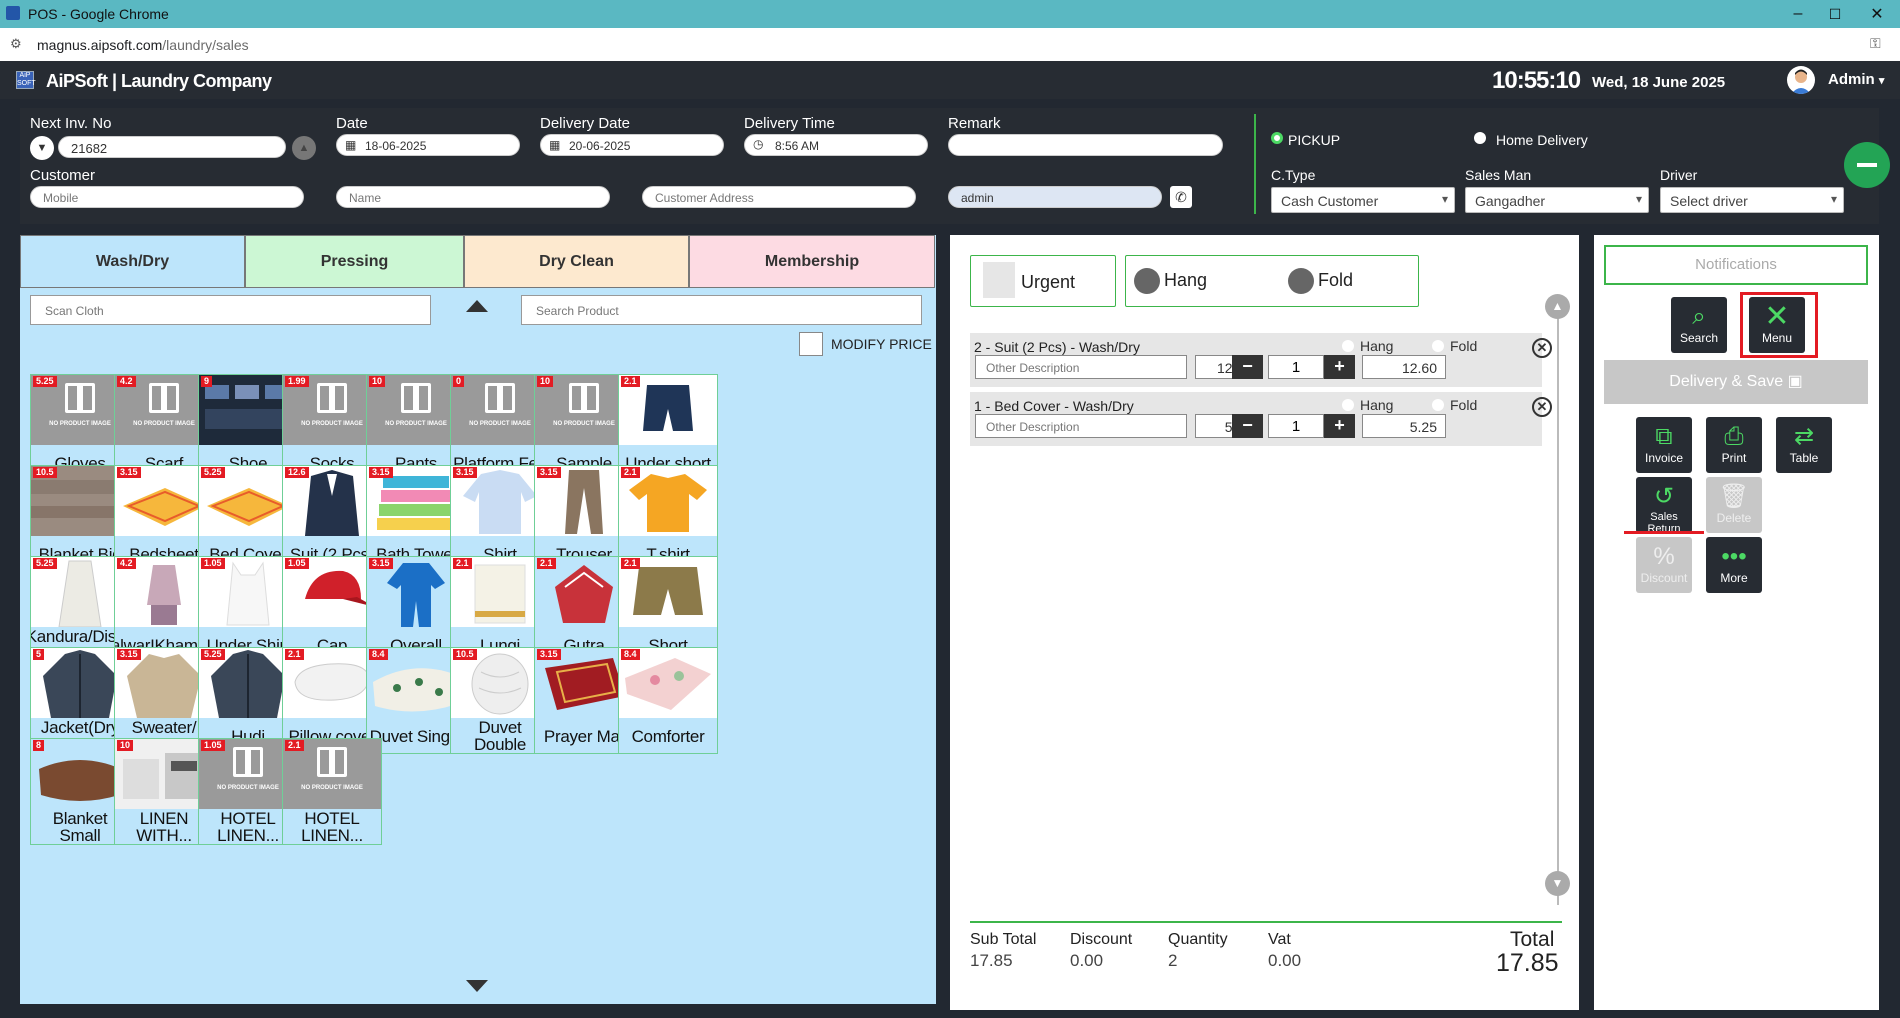 The image size is (1900, 1018). I want to click on driver-label: Driver, so click(1679, 175).